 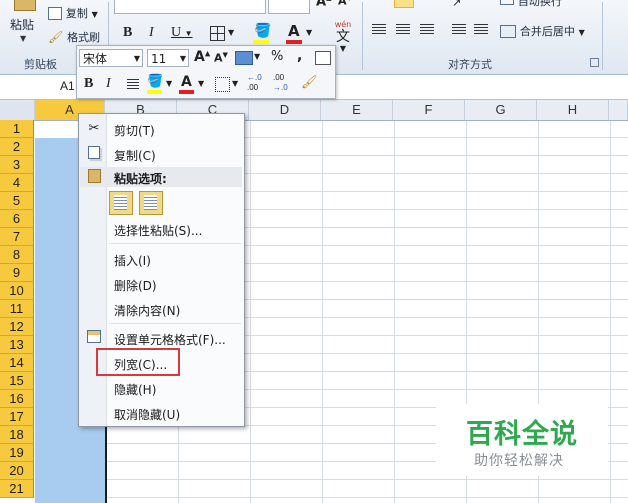 What do you see at coordinates (17, 201) in the screenshot?
I see `row-header: 5` at bounding box center [17, 201].